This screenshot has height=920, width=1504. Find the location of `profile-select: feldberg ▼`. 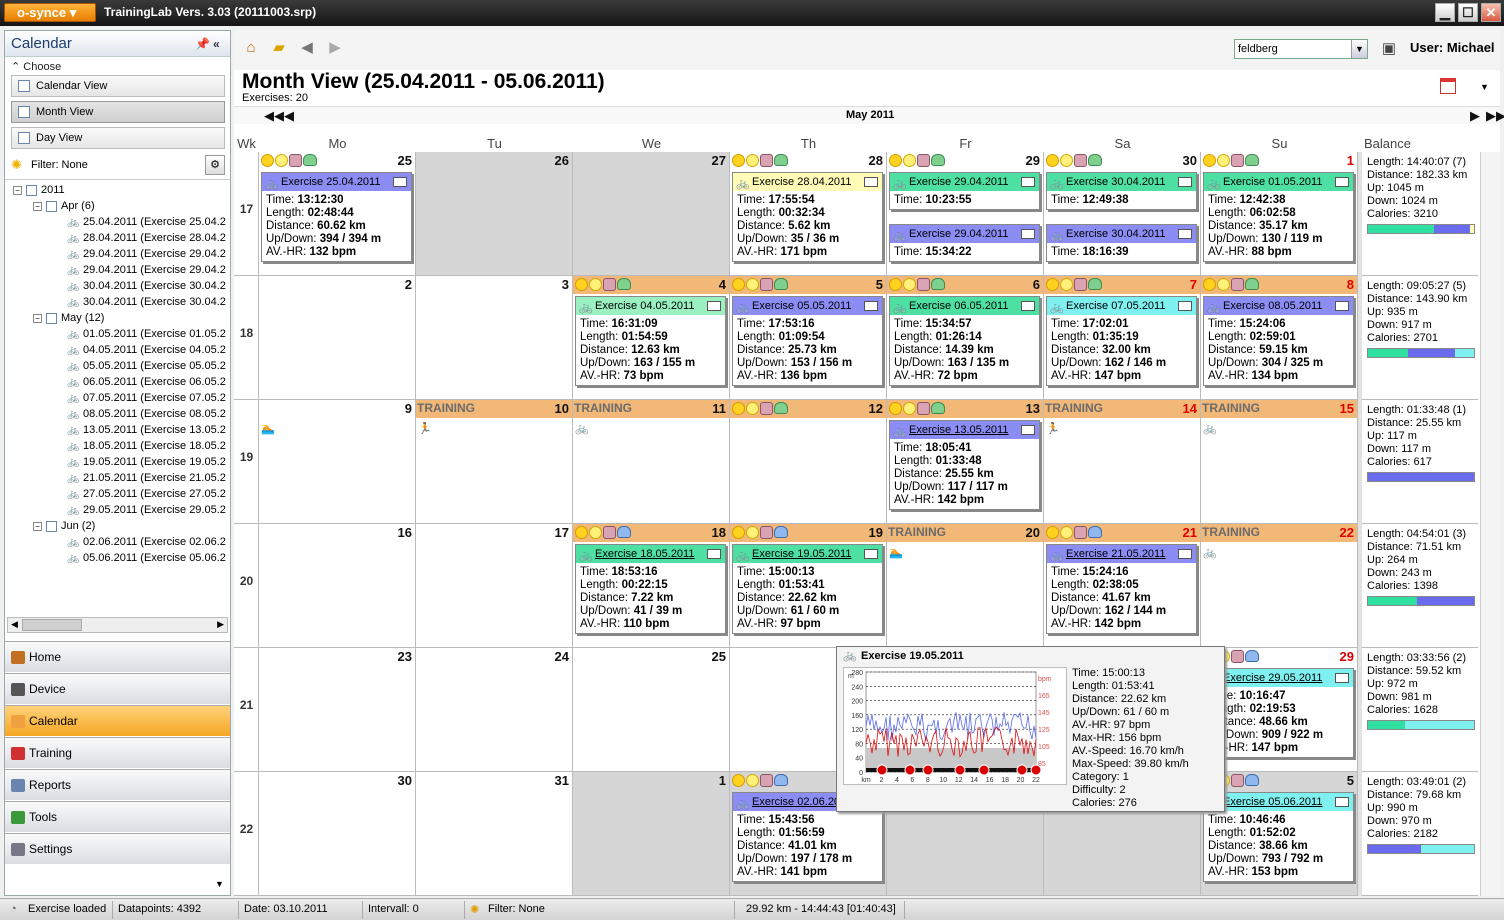

profile-select: feldberg ▼ is located at coordinates (1301, 49).